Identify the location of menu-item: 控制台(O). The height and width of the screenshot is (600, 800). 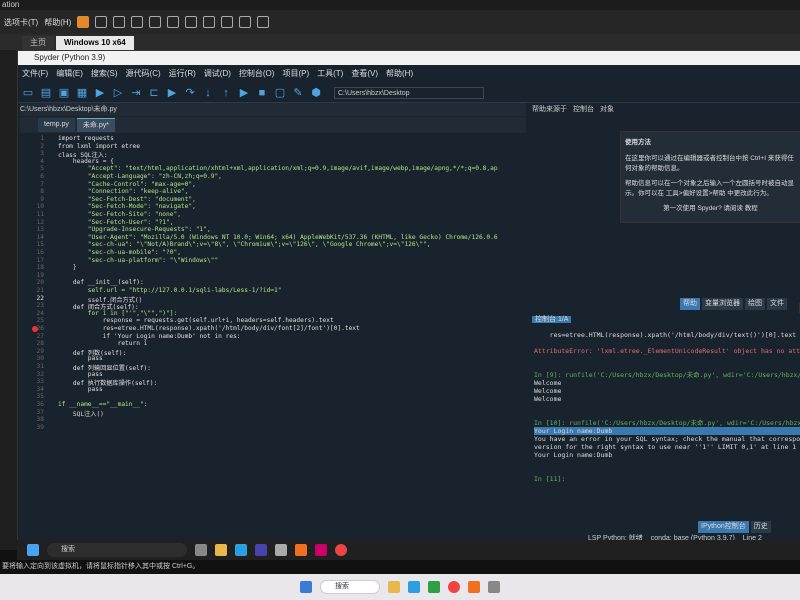
(257, 74).